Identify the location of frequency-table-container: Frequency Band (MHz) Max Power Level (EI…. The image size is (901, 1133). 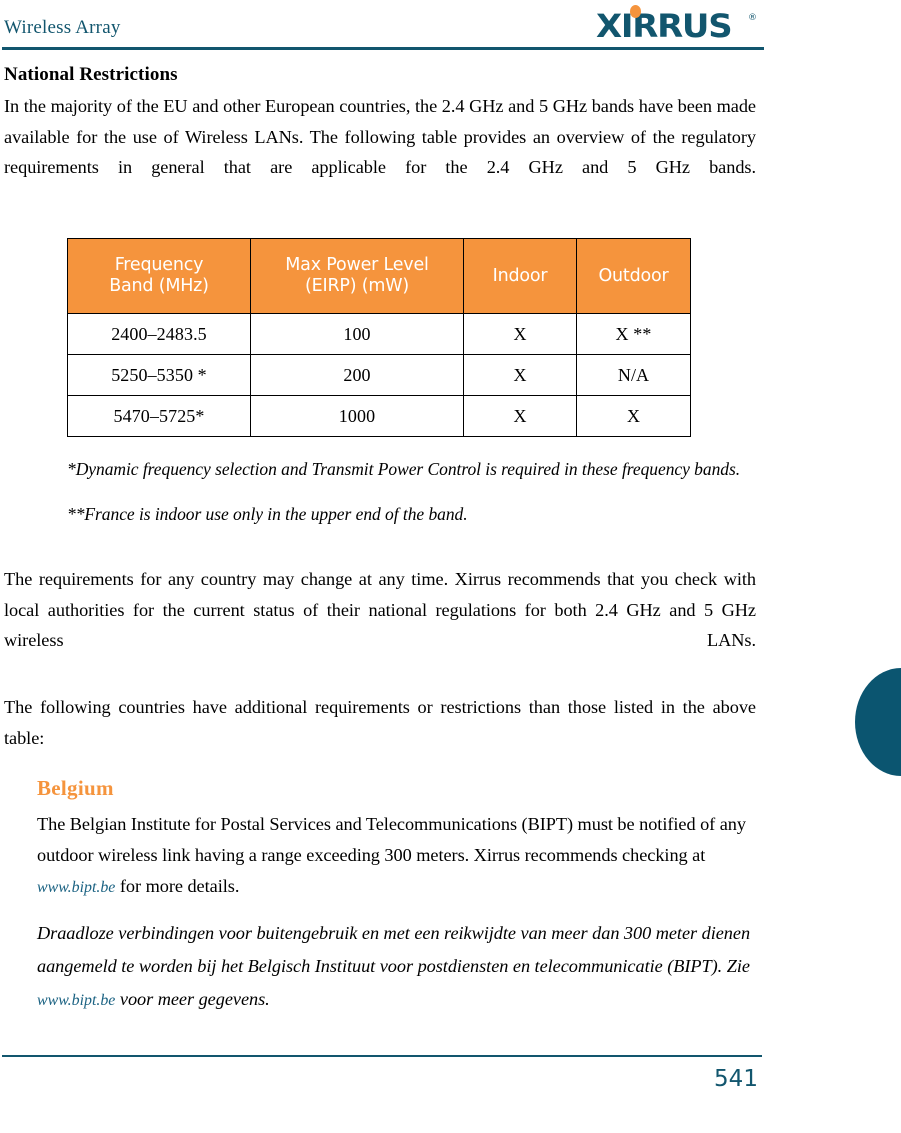
(379, 337).